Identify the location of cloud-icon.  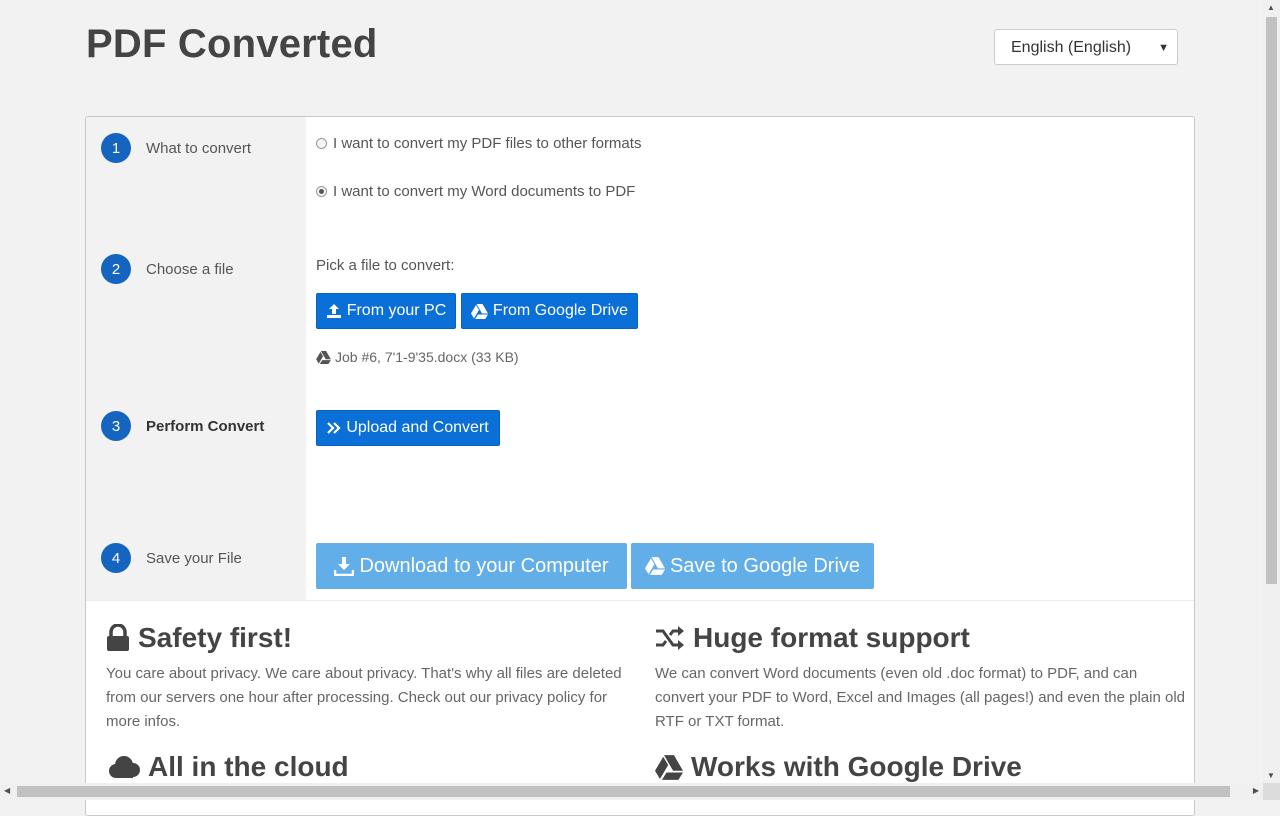
(123, 767).